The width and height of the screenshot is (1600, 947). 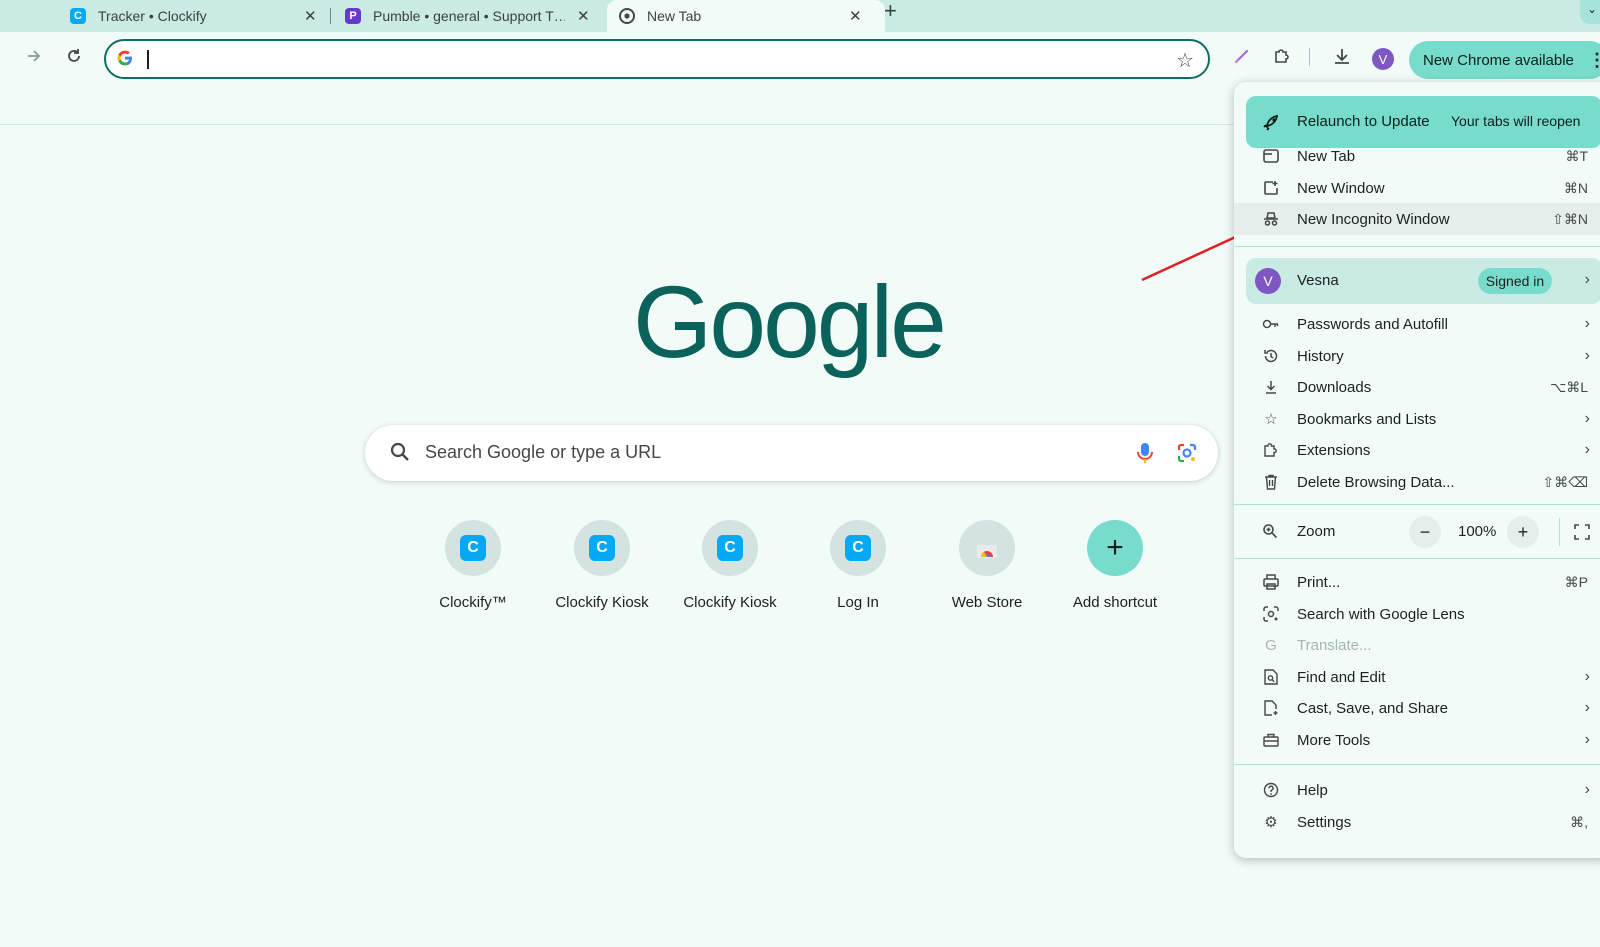 I want to click on help-icon, so click(x=1271, y=790).